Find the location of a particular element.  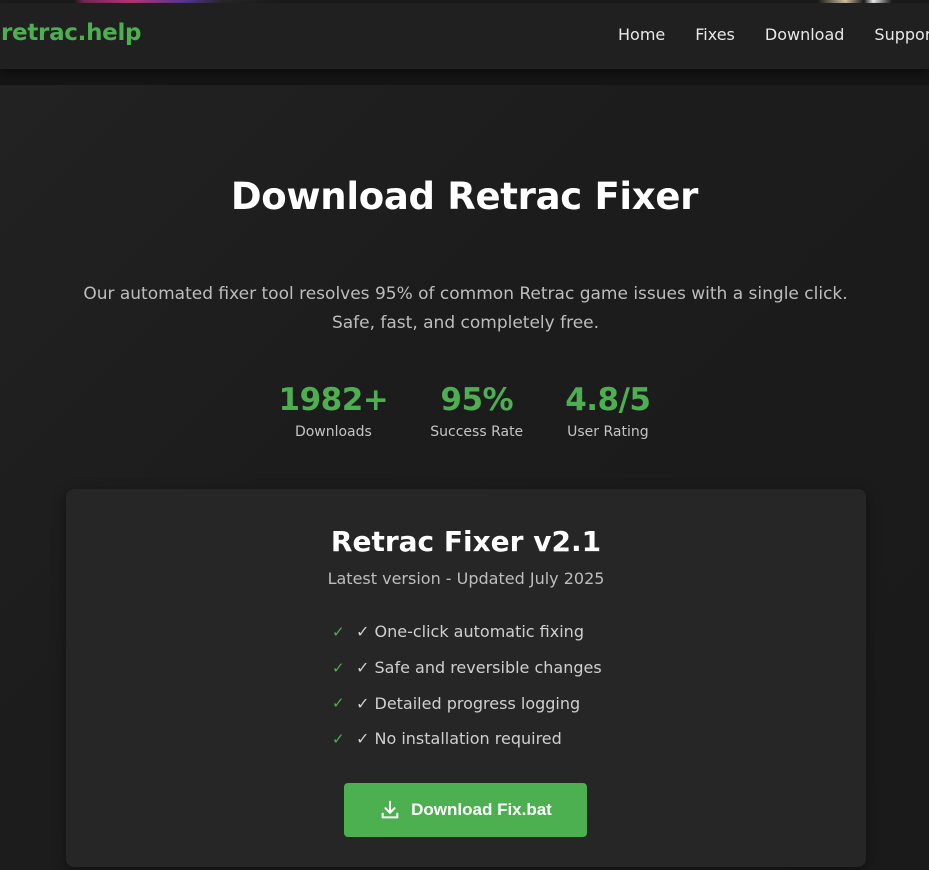

nav-links: Home Fixes Download Support is located at coordinates (773, 34).